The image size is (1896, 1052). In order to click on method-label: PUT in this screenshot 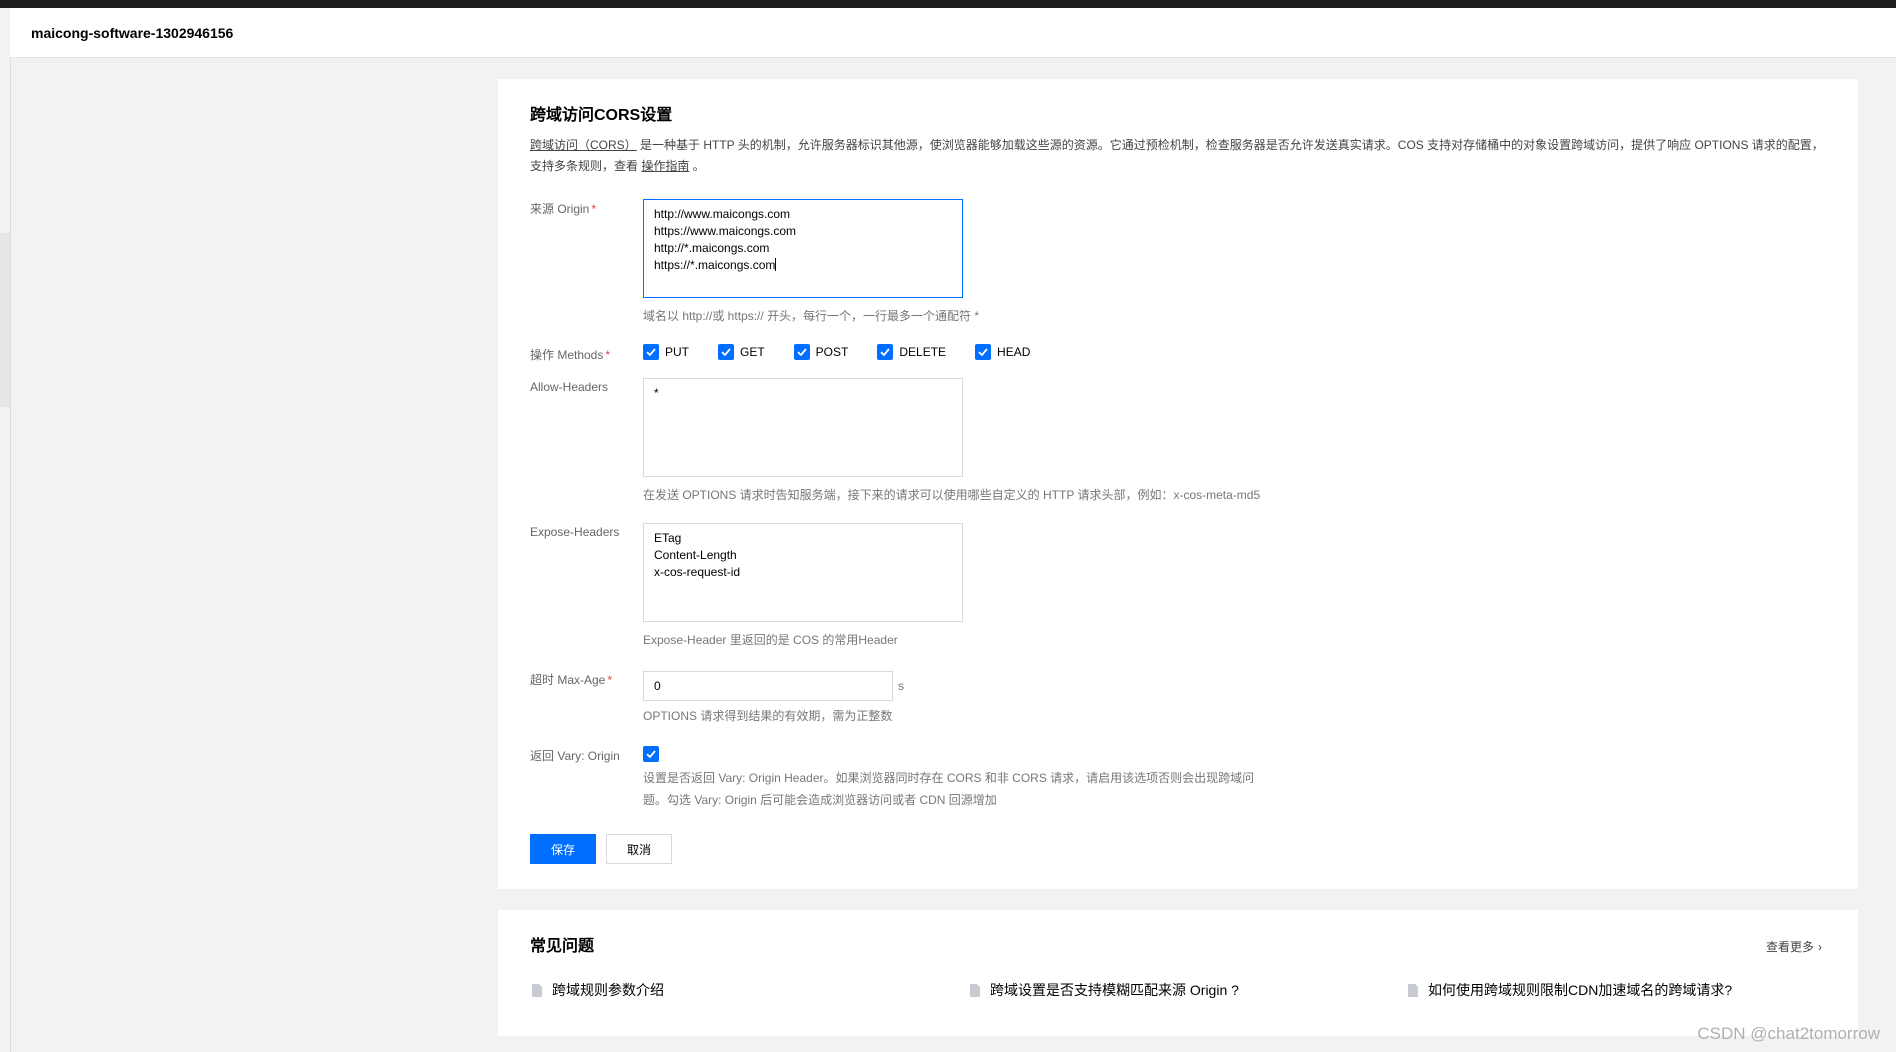, I will do `click(677, 352)`.